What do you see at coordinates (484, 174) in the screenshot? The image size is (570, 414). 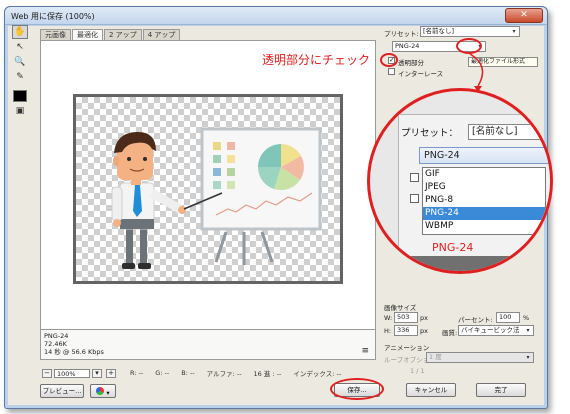 I see `format-option-gif: GIF` at bounding box center [484, 174].